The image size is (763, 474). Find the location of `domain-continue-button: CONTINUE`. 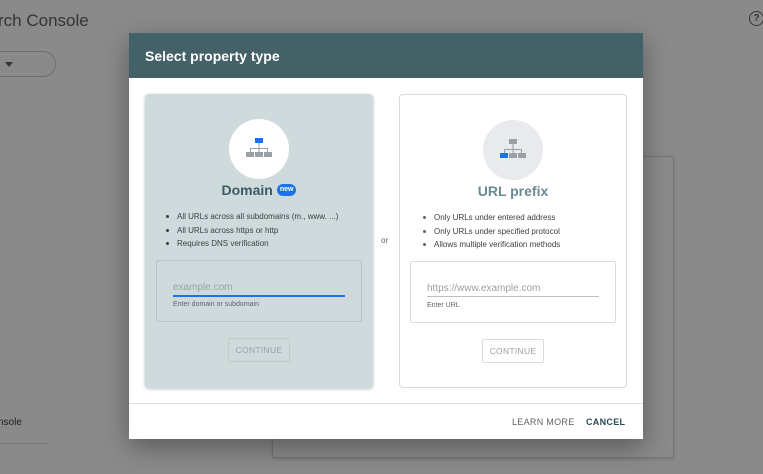

domain-continue-button: CONTINUE is located at coordinates (259, 350).